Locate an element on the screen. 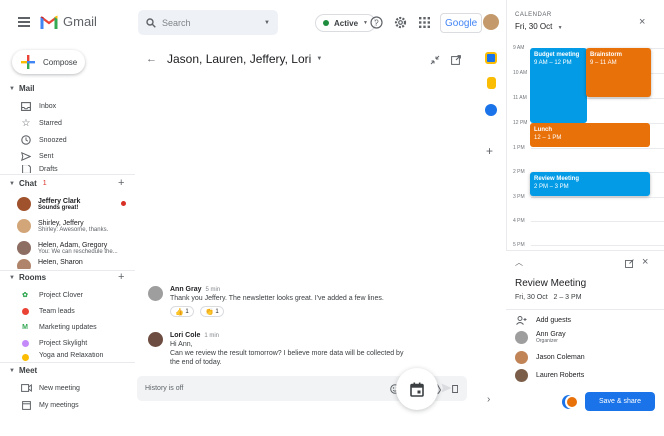 The height and width of the screenshot is (436, 664). new-chat-plus-icon: + is located at coordinates (121, 183).